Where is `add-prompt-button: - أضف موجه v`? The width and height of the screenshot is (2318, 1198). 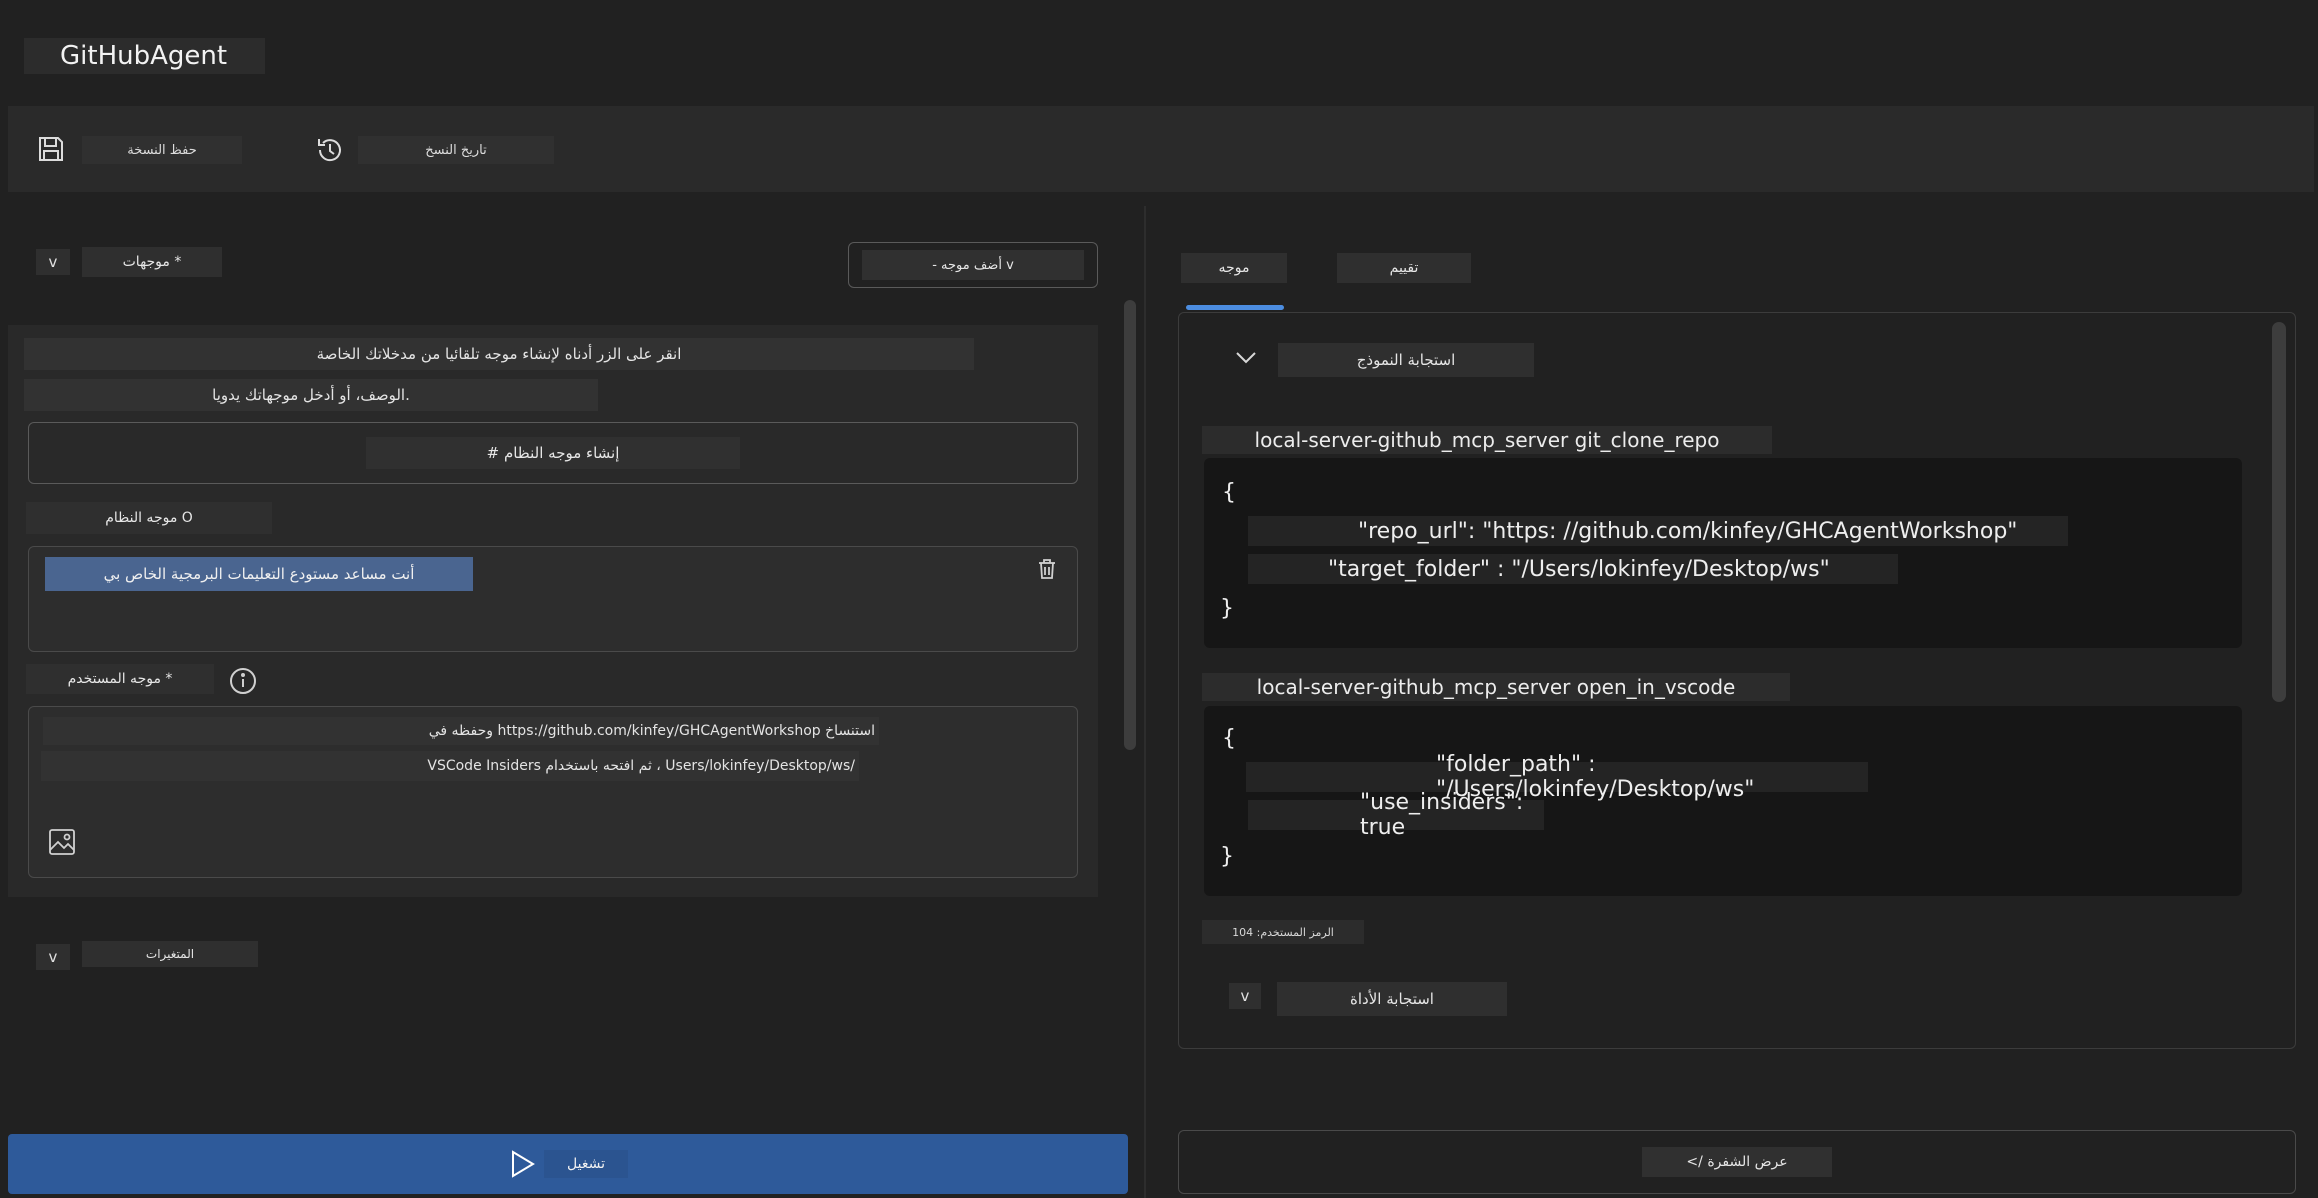
add-prompt-button: - أضف موجه v is located at coordinates (973, 265).